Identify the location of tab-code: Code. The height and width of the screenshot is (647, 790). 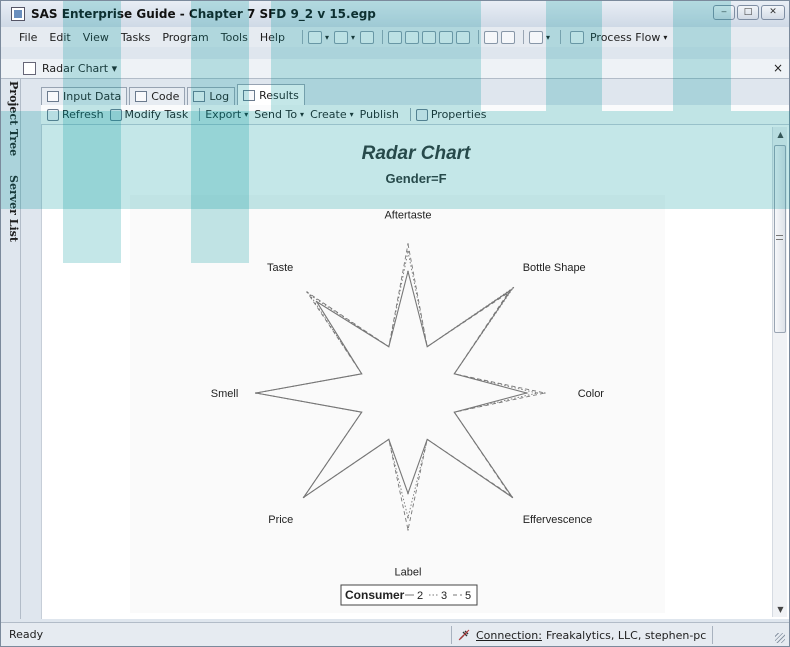
(157, 96).